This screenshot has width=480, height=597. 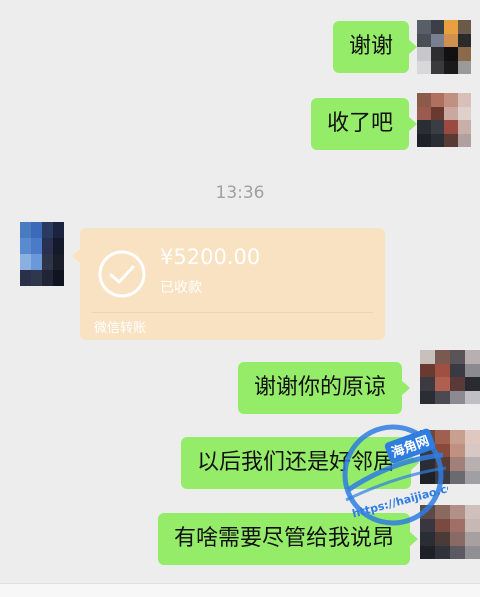 I want to click on transfer-amount: ¥5200.00, so click(x=210, y=257).